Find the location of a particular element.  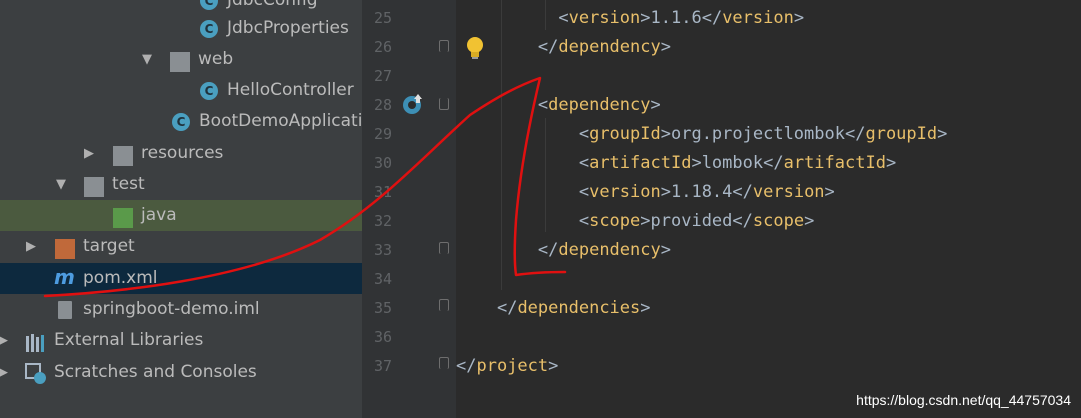

line-number: 31 is located at coordinates (382, 192).